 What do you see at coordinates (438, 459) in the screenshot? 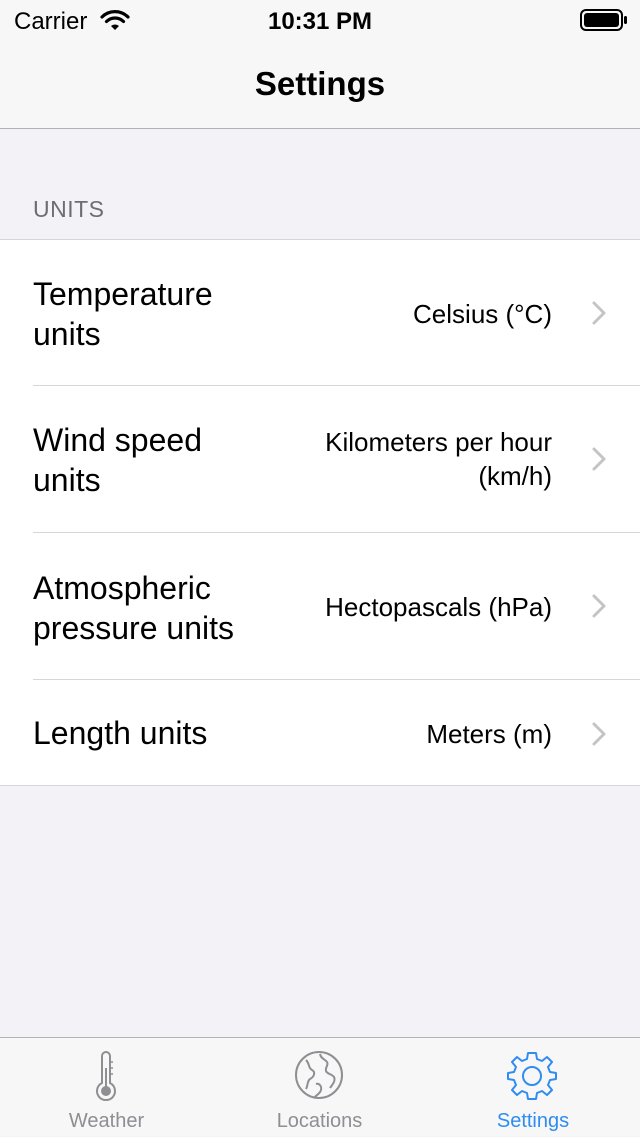
I see `row-value: Kilometers per hour (km/h)` at bounding box center [438, 459].